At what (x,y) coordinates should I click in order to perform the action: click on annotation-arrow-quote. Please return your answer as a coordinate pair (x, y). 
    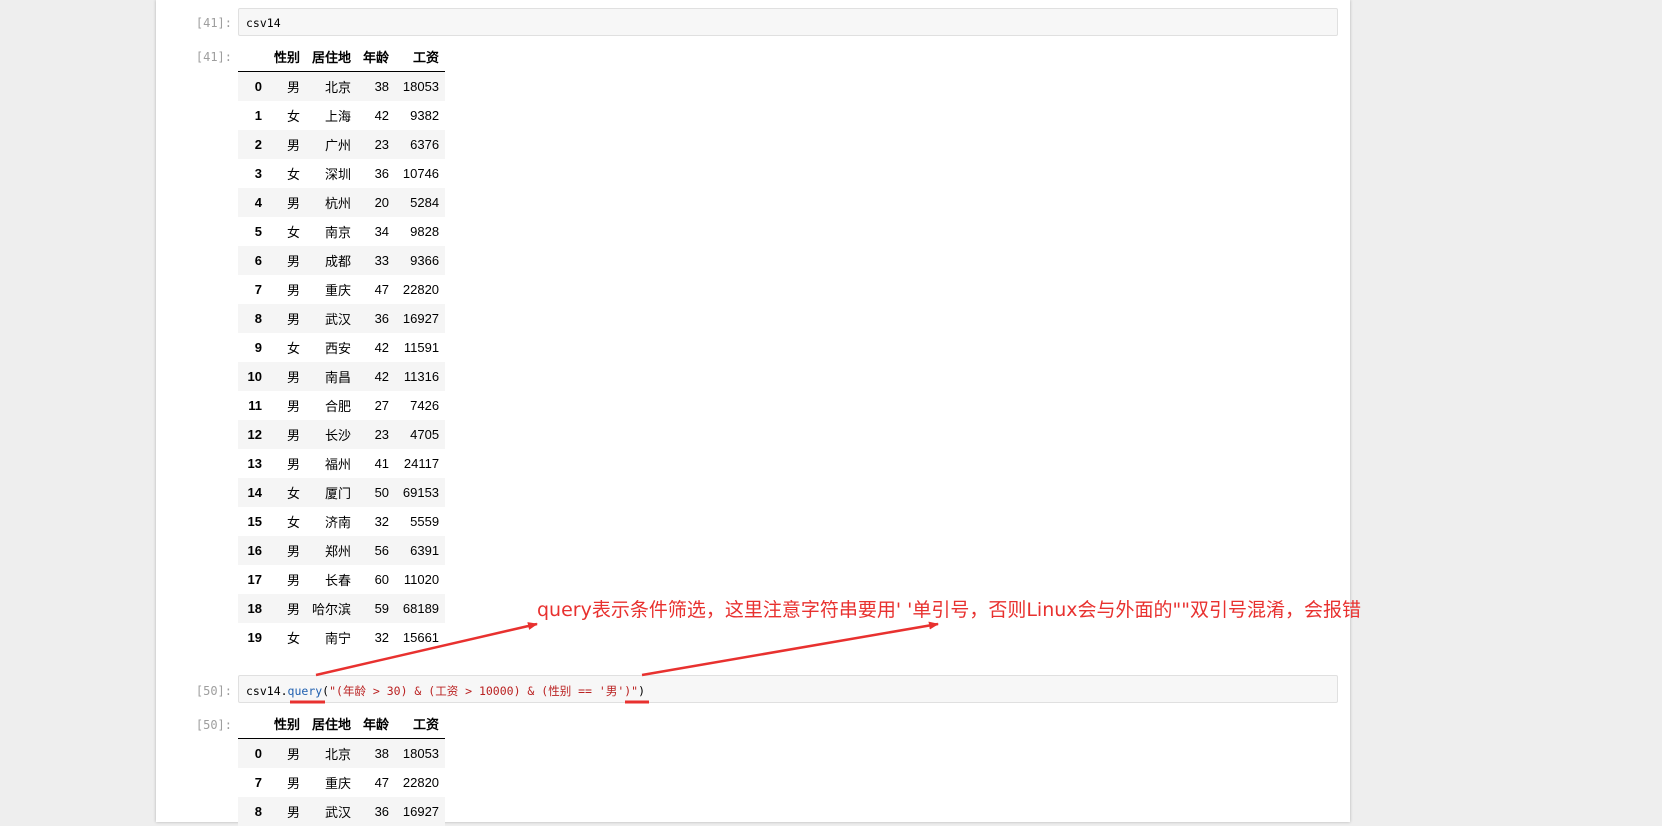
    Looking at the image, I should click on (790, 649).